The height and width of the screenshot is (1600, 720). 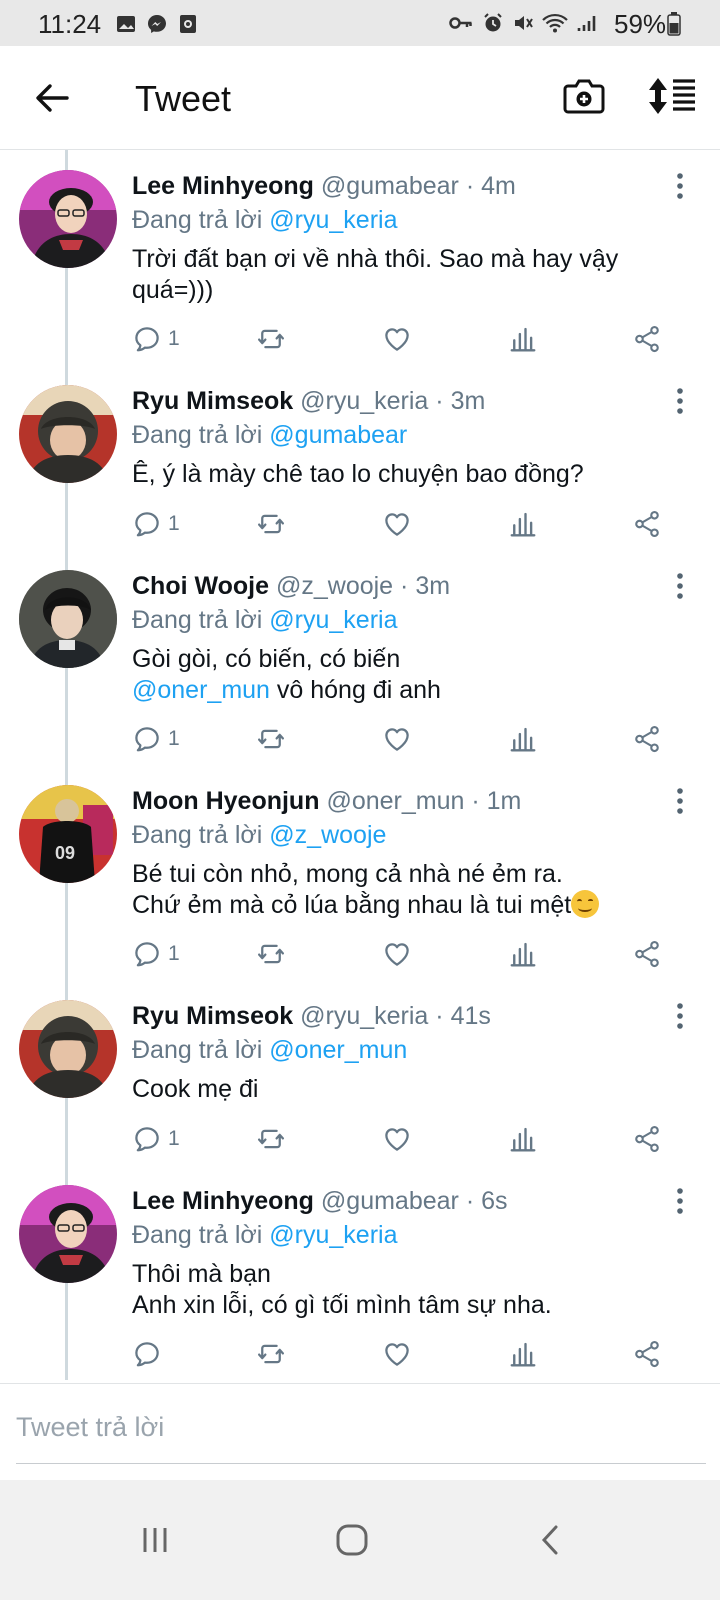 I want to click on author-name: Moon Hyeonjun, so click(x=225, y=801).